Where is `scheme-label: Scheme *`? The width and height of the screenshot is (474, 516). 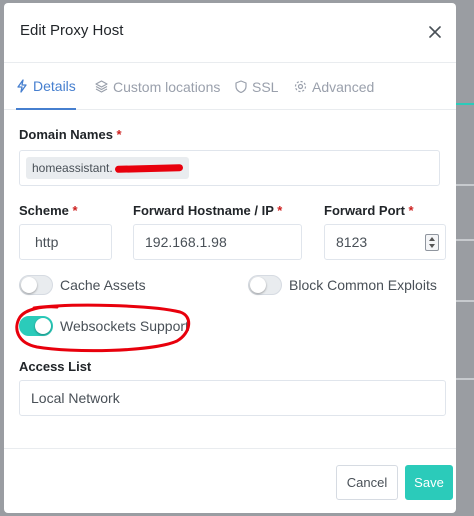 scheme-label: Scheme * is located at coordinates (48, 210).